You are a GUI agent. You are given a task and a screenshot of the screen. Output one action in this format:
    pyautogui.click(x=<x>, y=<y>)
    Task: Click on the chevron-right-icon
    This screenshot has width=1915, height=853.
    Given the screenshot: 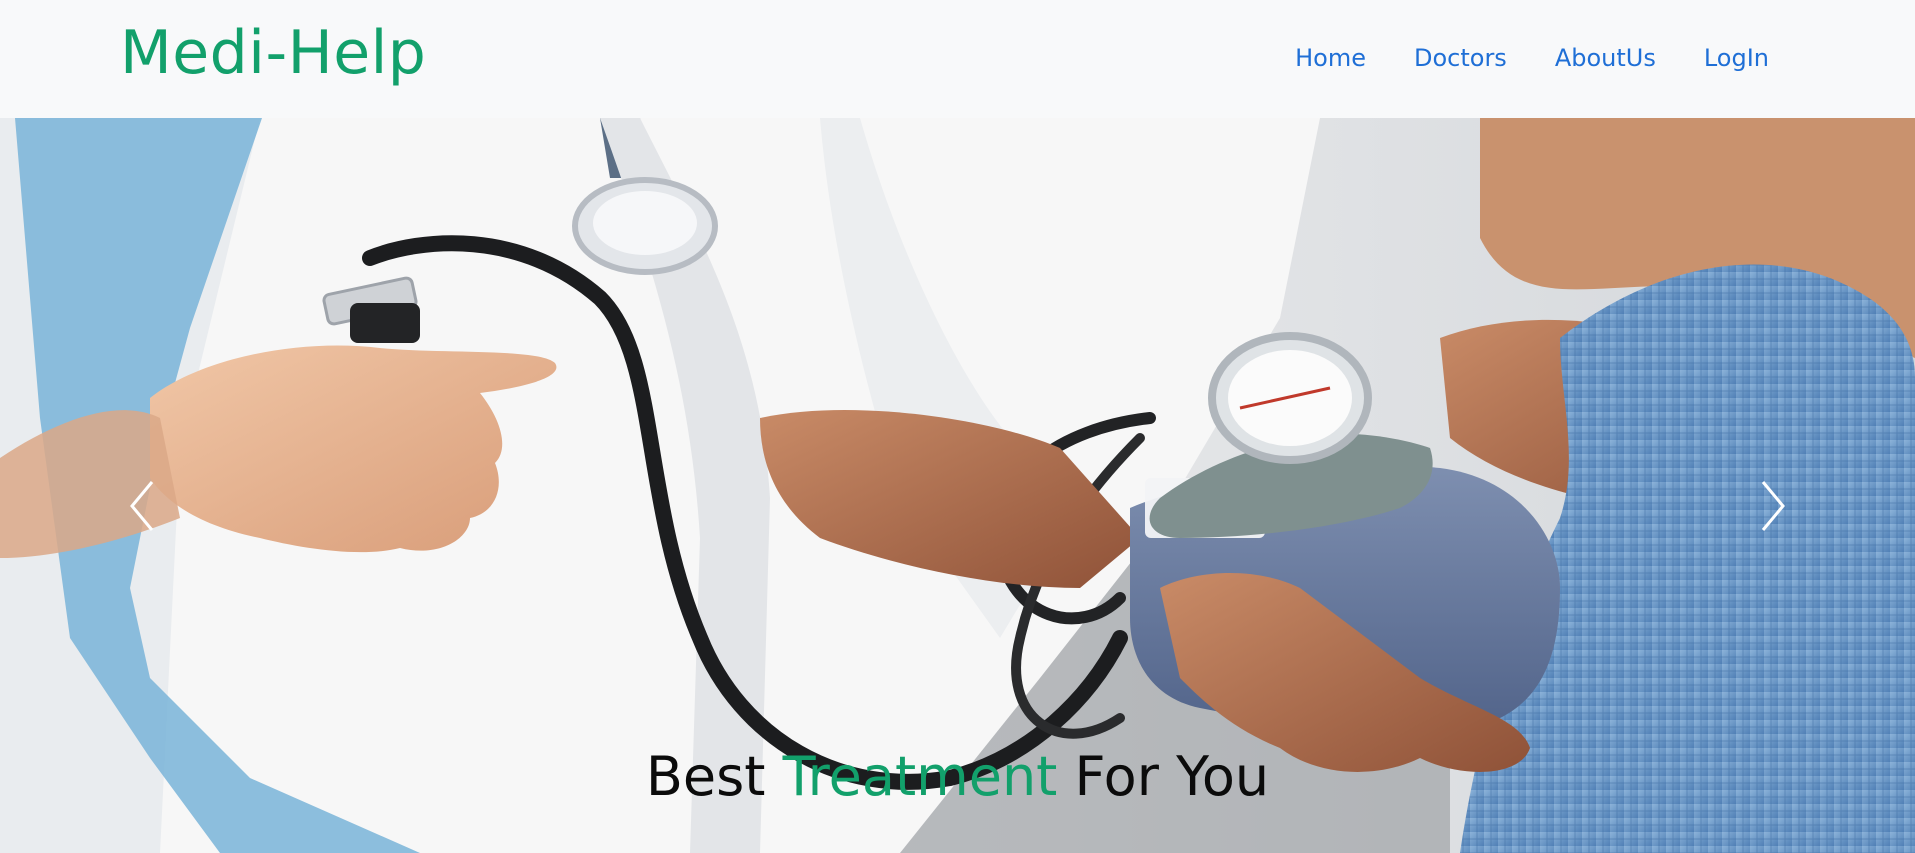 What is the action you would take?
    pyautogui.click(x=1773, y=506)
    